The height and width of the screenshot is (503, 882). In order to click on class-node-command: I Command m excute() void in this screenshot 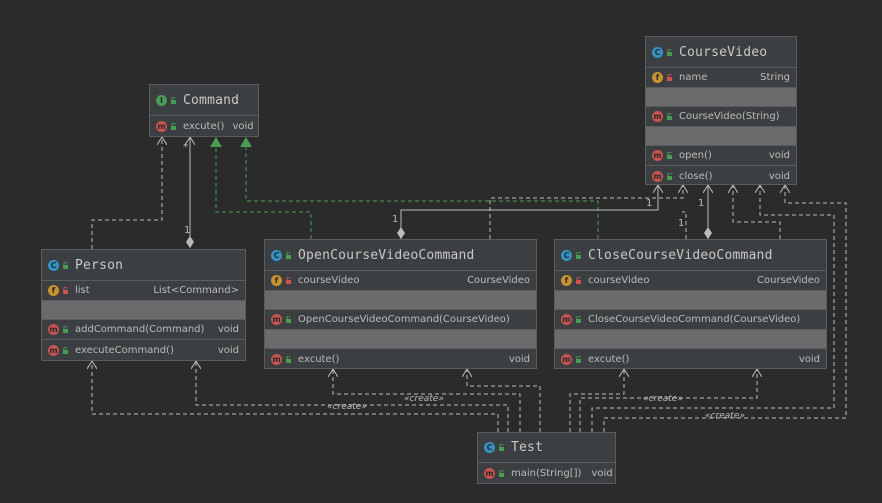, I will do `click(204, 110)`.